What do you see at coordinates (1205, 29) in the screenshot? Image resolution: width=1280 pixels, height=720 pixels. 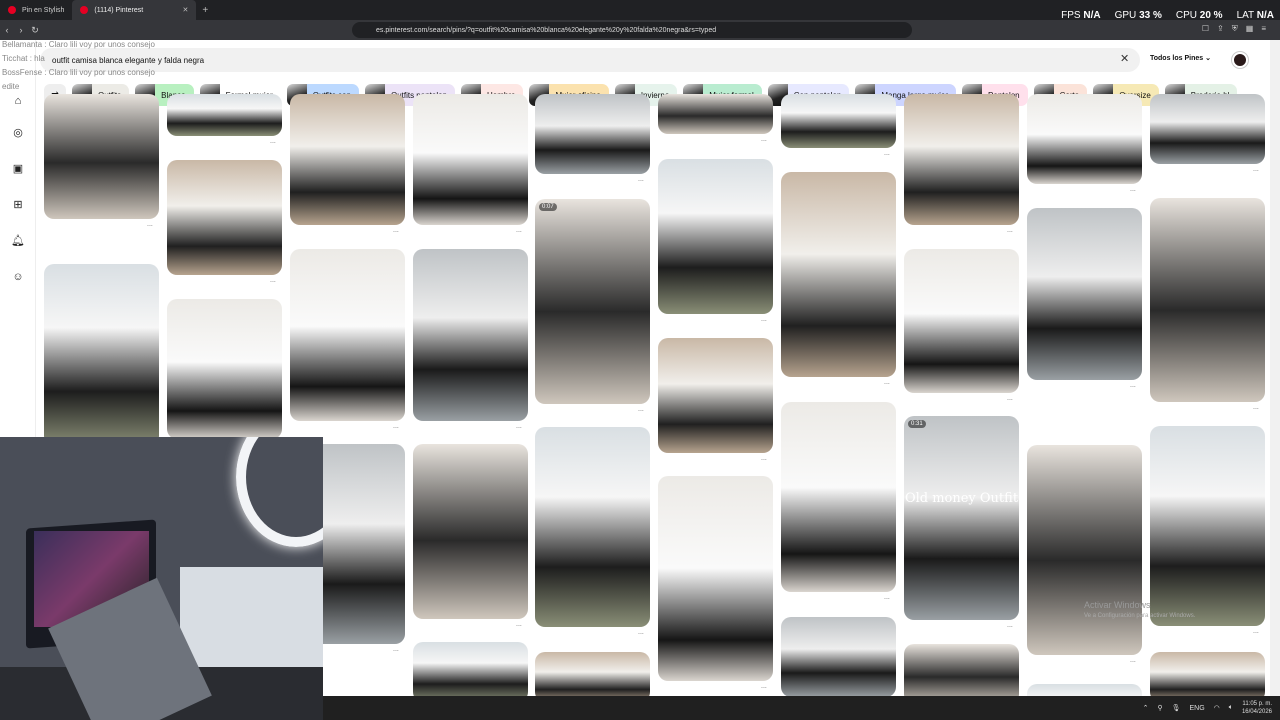 I see `bookmark-icon: ☐` at bounding box center [1205, 29].